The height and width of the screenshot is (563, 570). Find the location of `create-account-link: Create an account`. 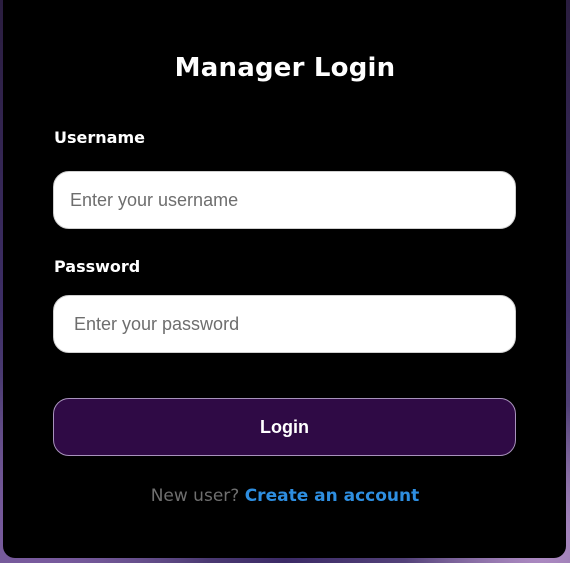

create-account-link: Create an account is located at coordinates (332, 496).